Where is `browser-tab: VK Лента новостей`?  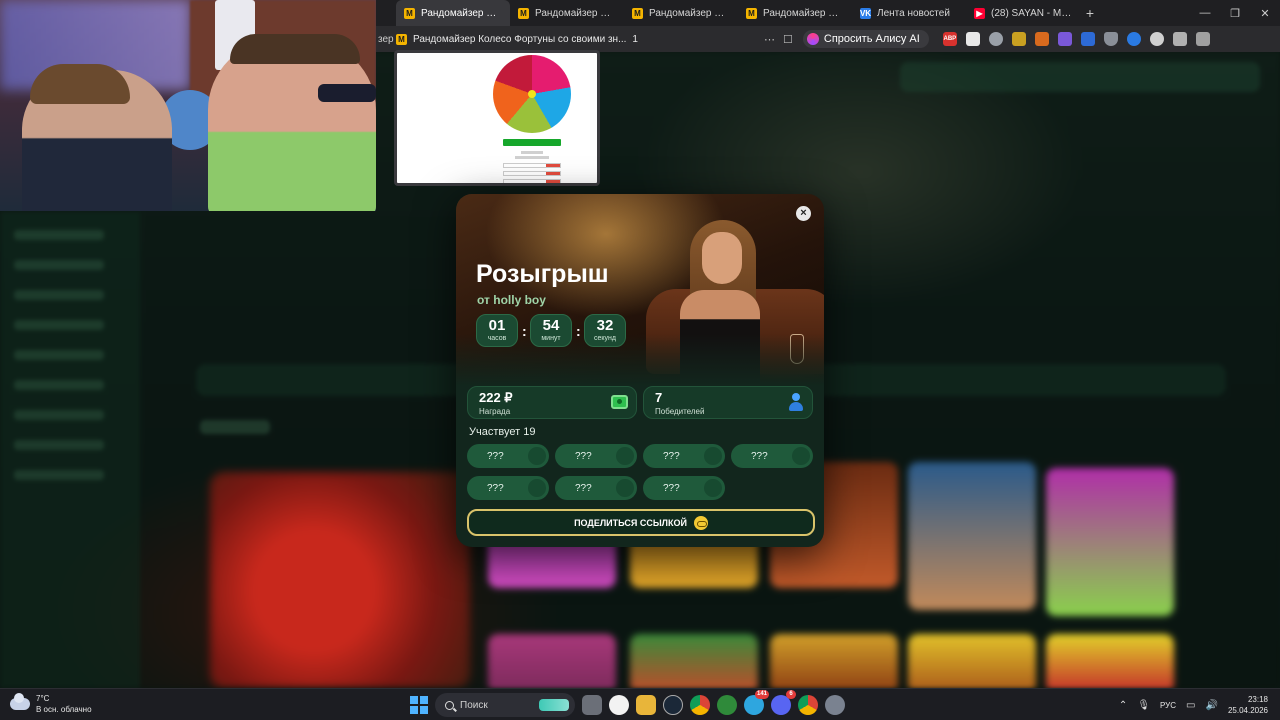
browser-tab: VK Лента новостей is located at coordinates (909, 13).